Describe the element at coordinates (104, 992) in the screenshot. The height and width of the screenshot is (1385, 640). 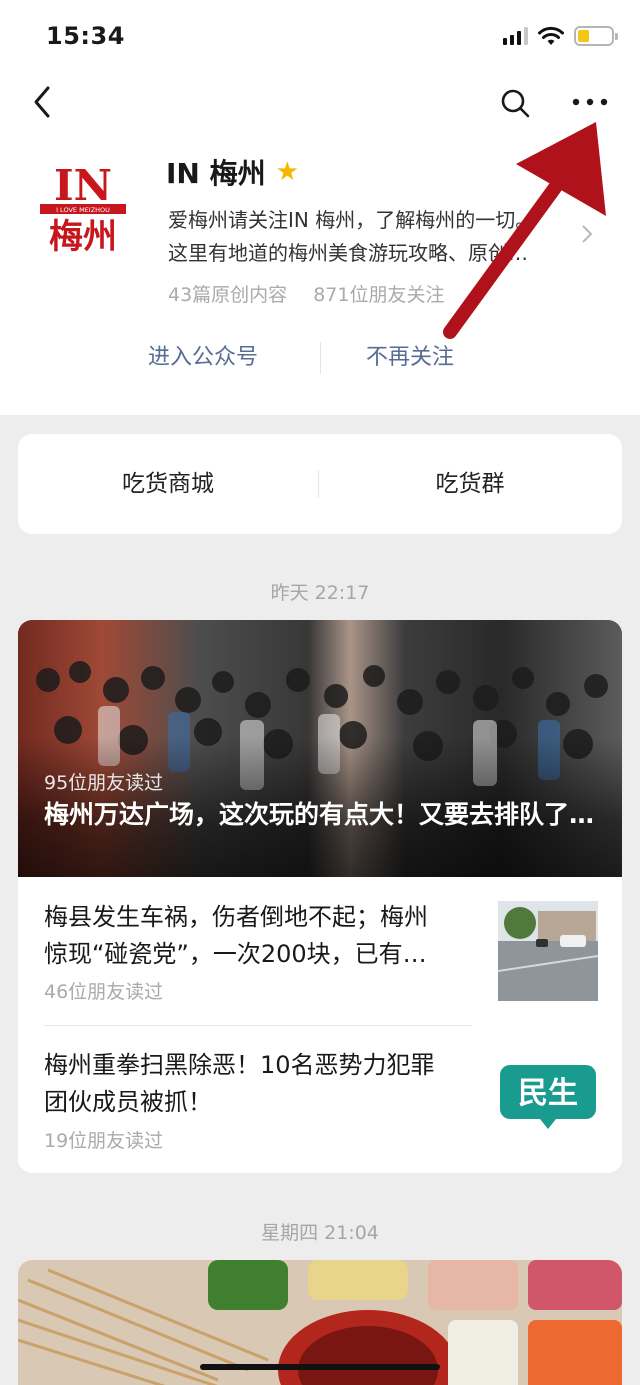
I see `article-read-count: 46位朋友读过` at that location.